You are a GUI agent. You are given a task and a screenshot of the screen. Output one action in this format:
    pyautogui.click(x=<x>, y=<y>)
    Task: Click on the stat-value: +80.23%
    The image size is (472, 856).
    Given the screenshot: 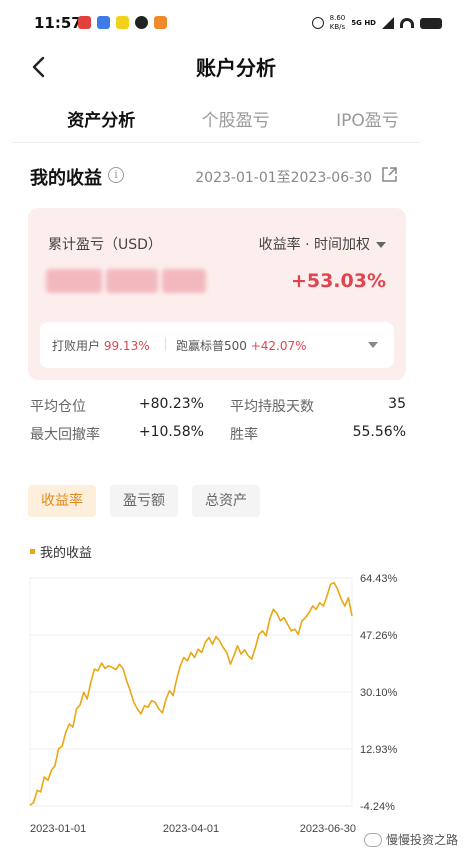 What is the action you would take?
    pyautogui.click(x=171, y=404)
    